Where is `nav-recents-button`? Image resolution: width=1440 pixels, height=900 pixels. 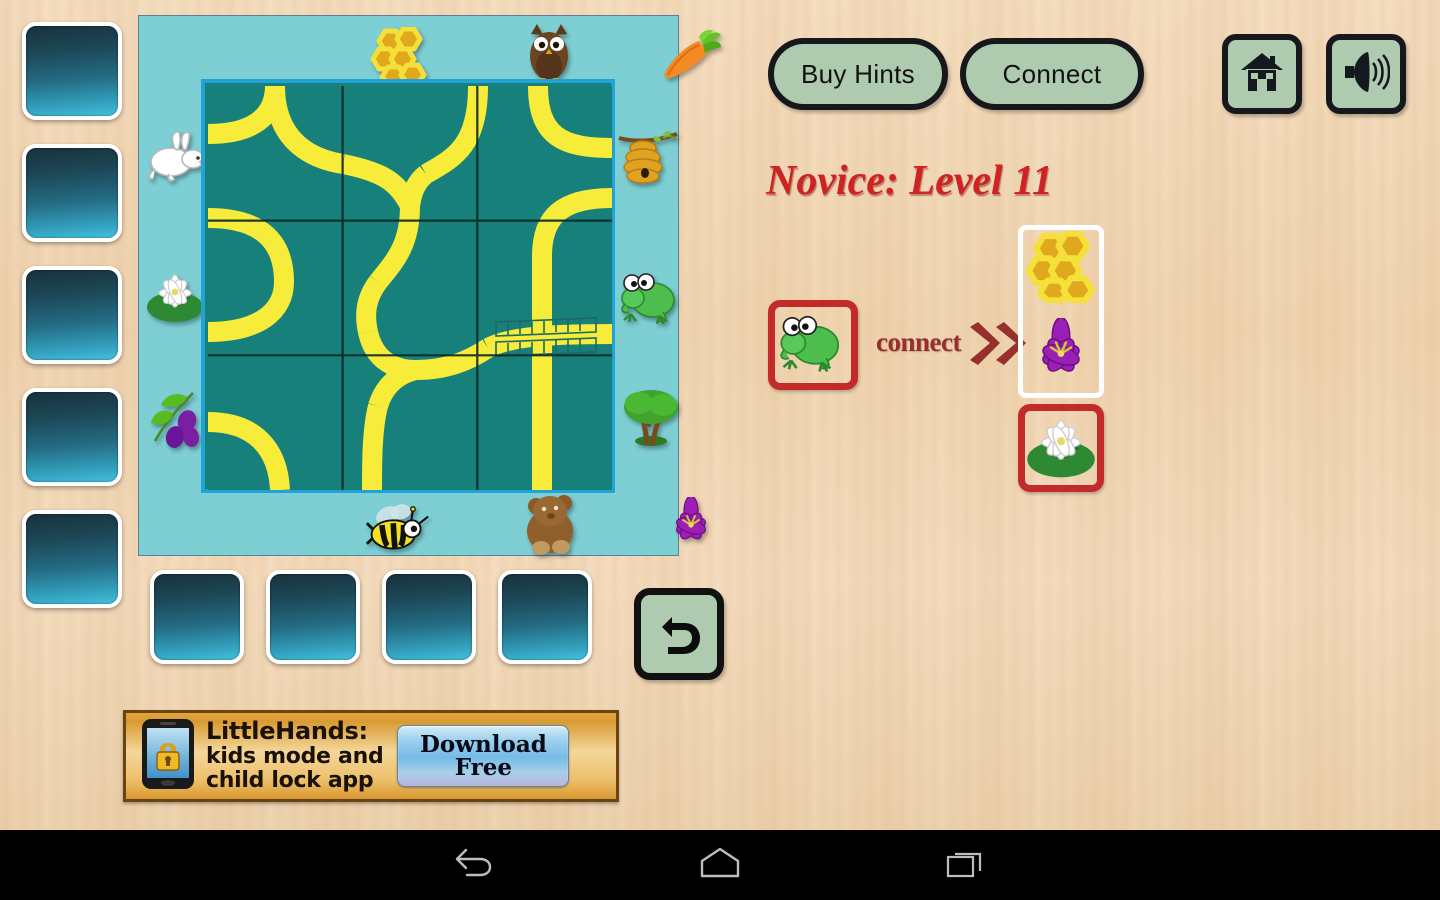 nav-recents-button is located at coordinates (965, 865).